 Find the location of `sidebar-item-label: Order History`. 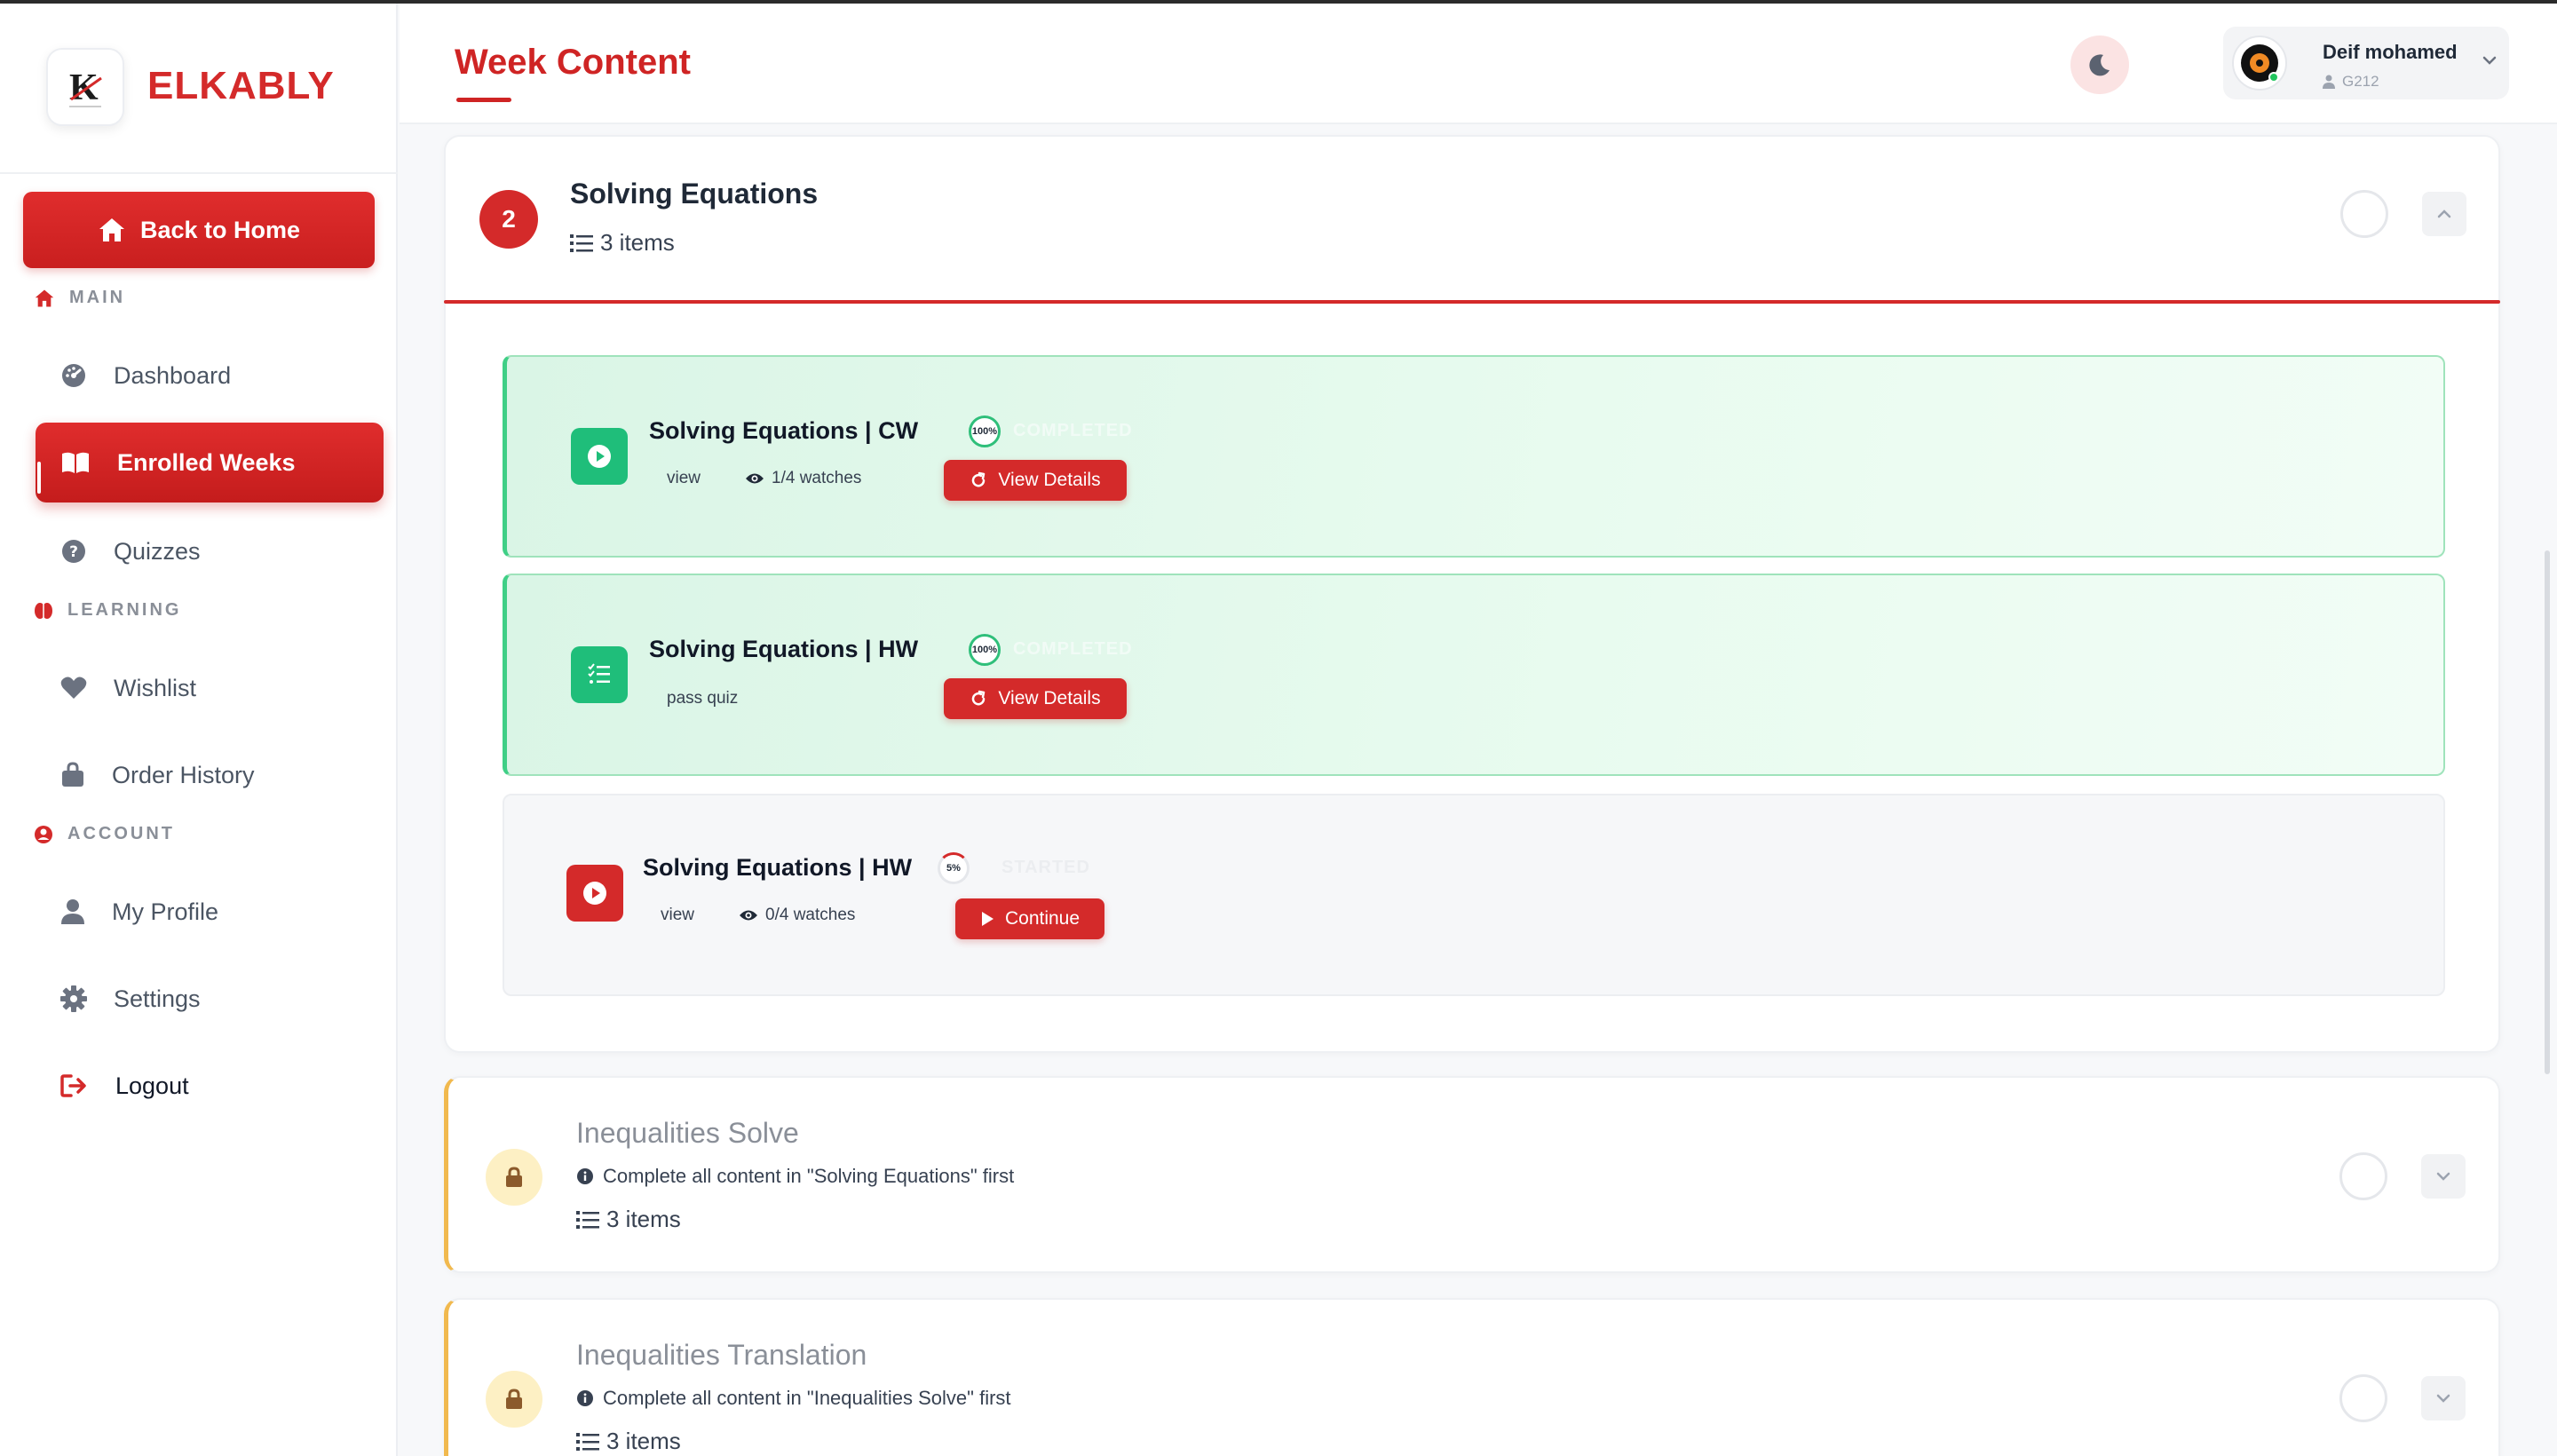

sidebar-item-label: Order History is located at coordinates (183, 774).